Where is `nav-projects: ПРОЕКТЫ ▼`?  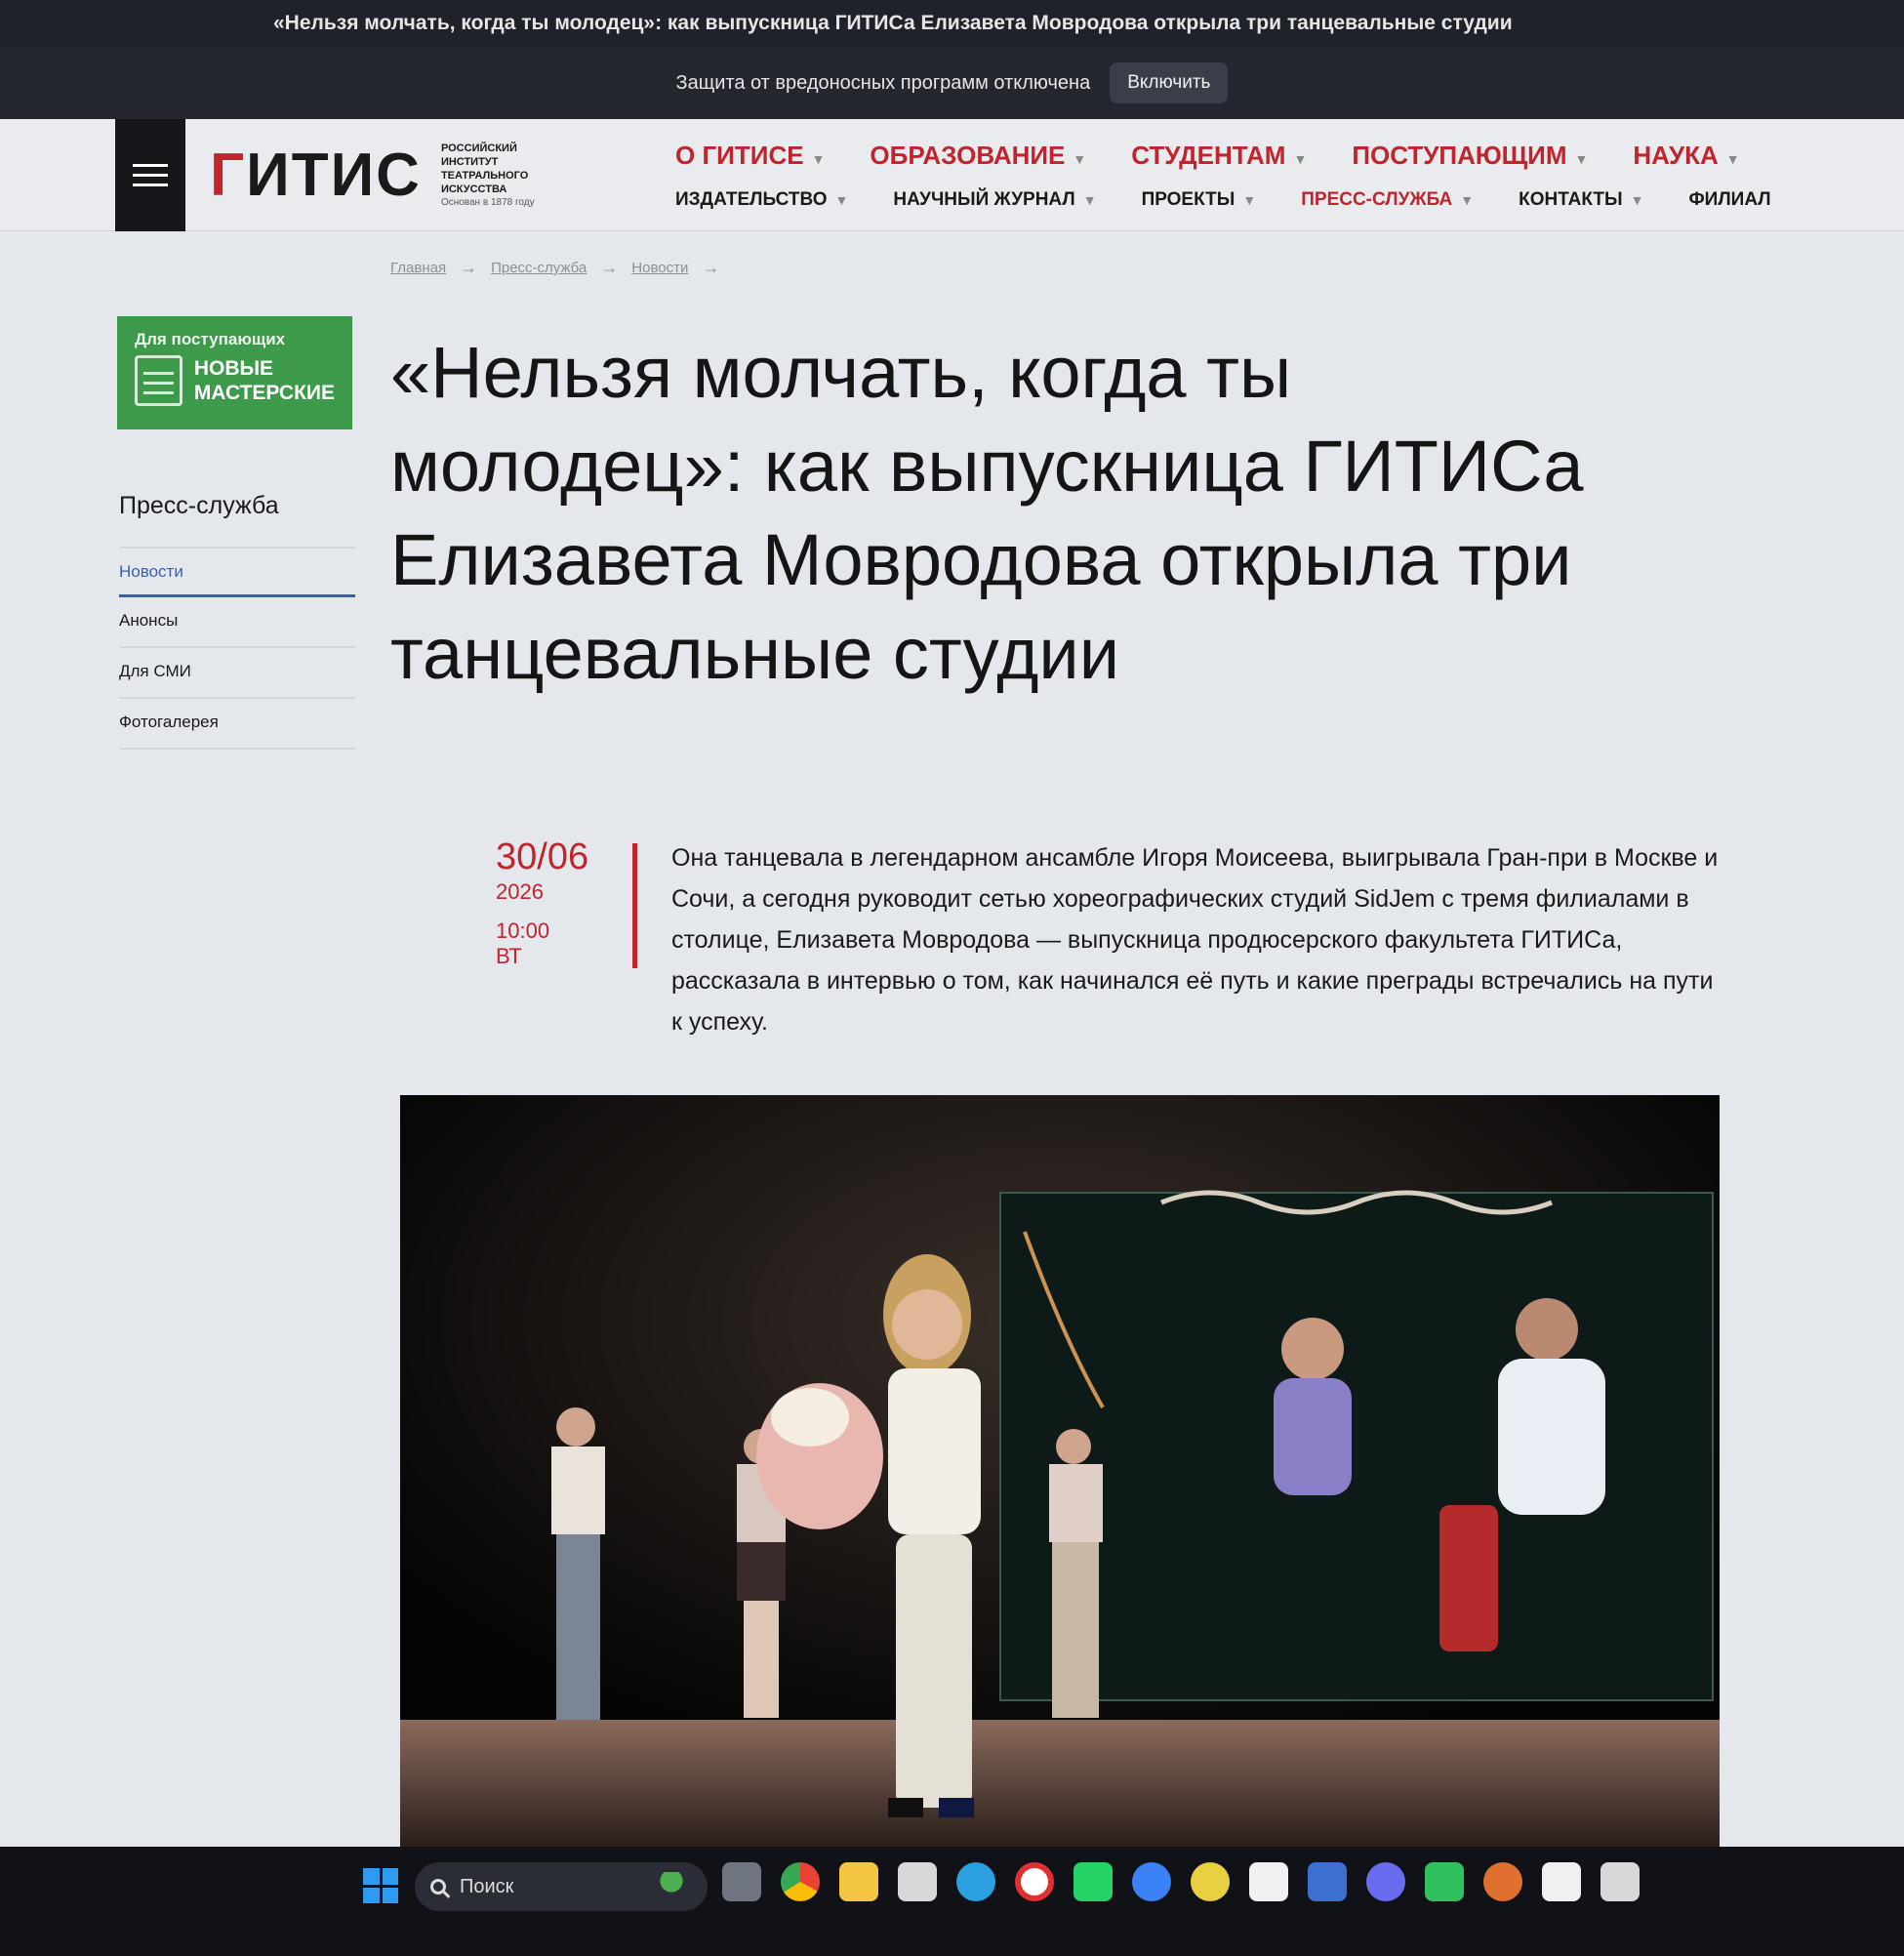 nav-projects: ПРОЕКТЫ ▼ is located at coordinates (1199, 200).